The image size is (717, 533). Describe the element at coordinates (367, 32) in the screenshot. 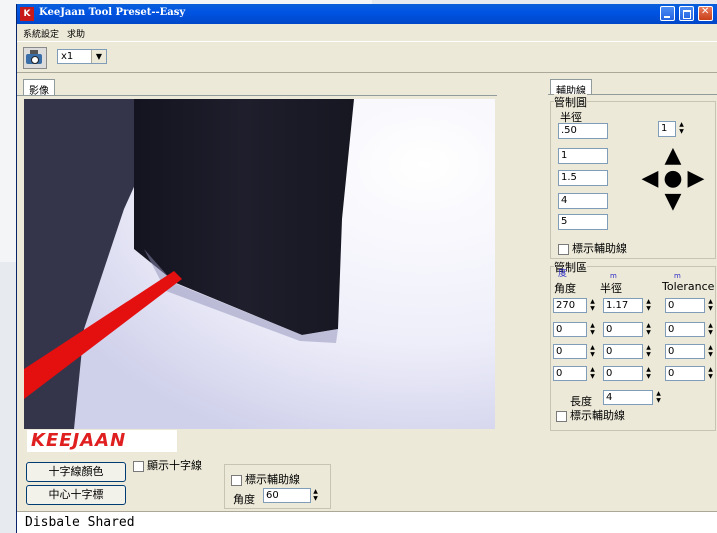

I see `menu-bar: 系統設定 求助` at that location.